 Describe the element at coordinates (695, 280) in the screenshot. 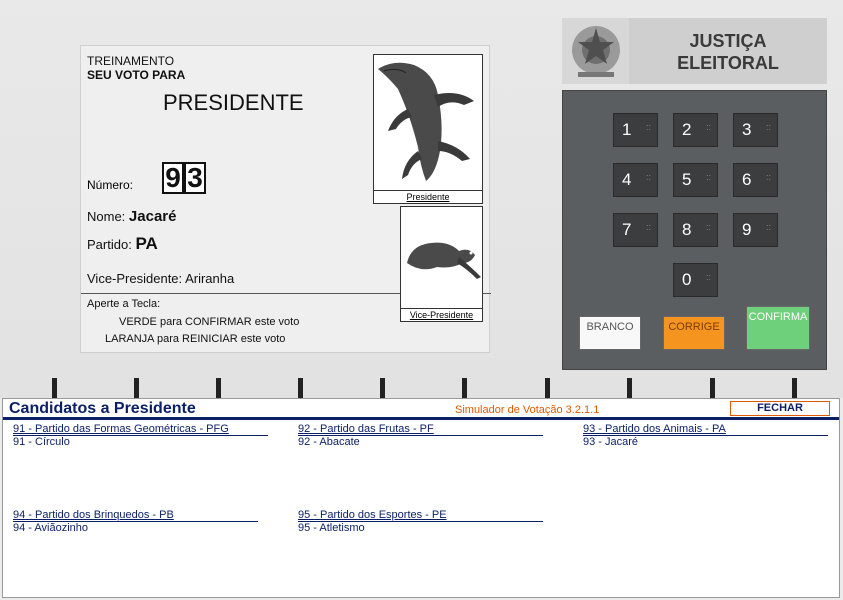

I see `key-0: 0::` at that location.